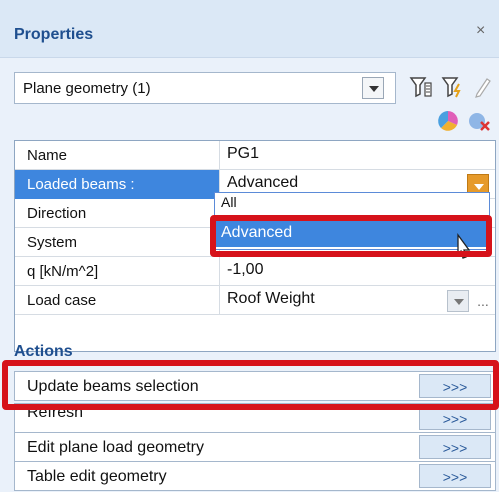 This screenshot has width=499, height=492. I want to click on property-value: PG1, so click(243, 154).